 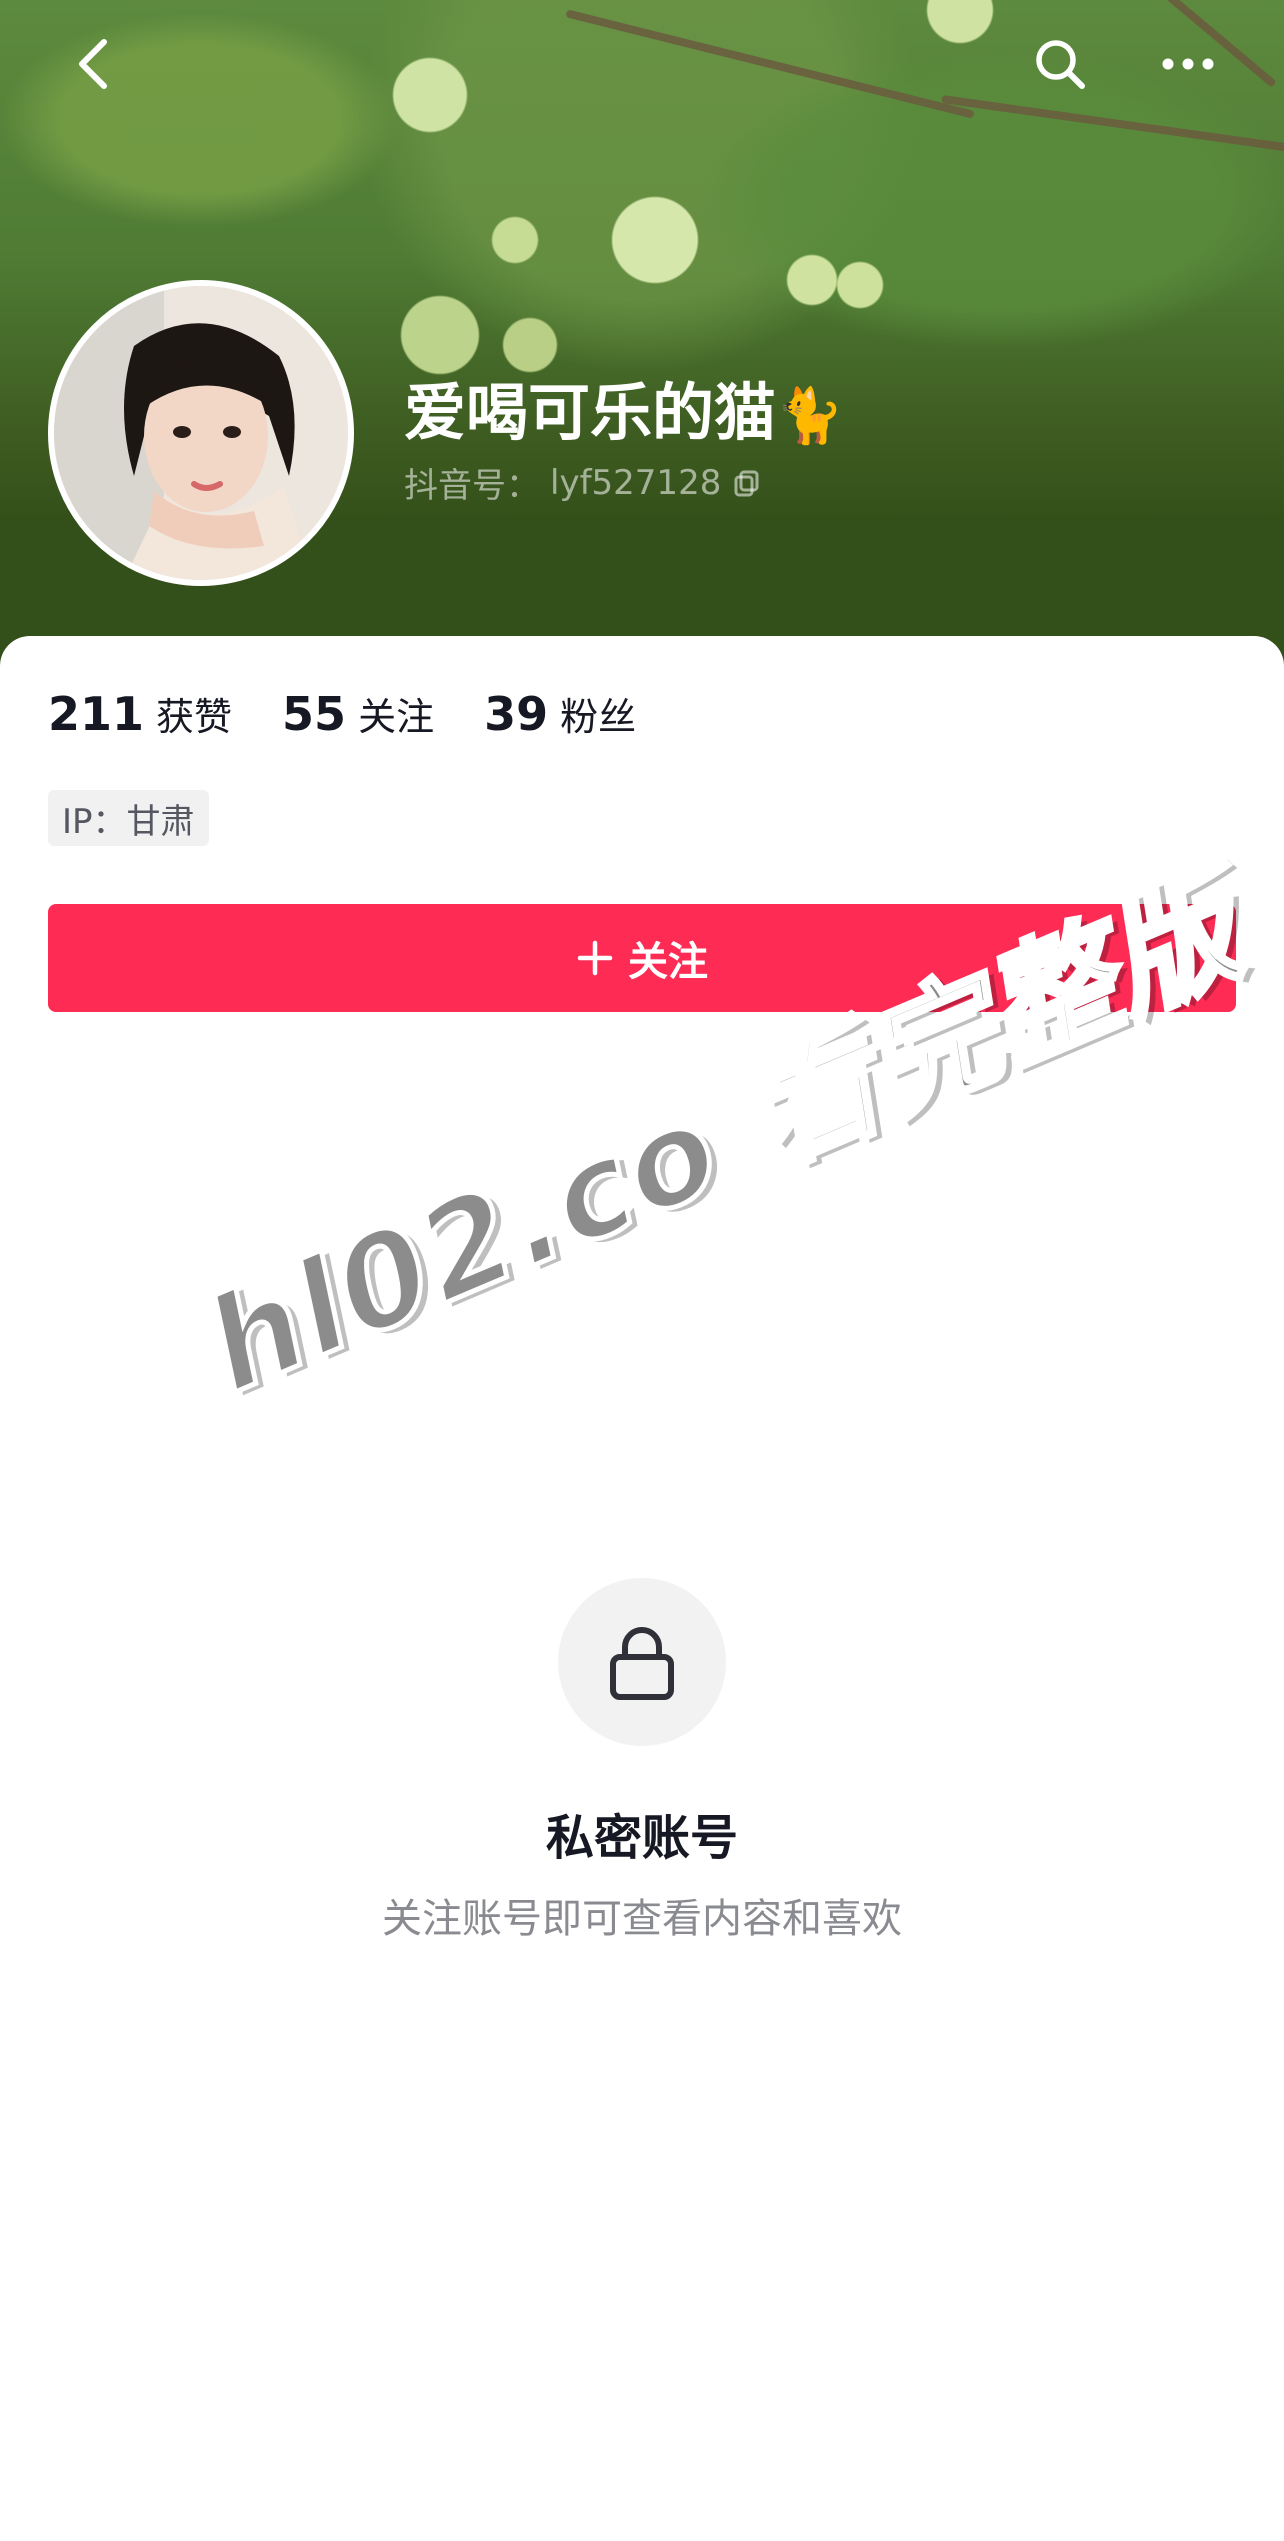 I want to click on avatar, so click(x=201, y=433).